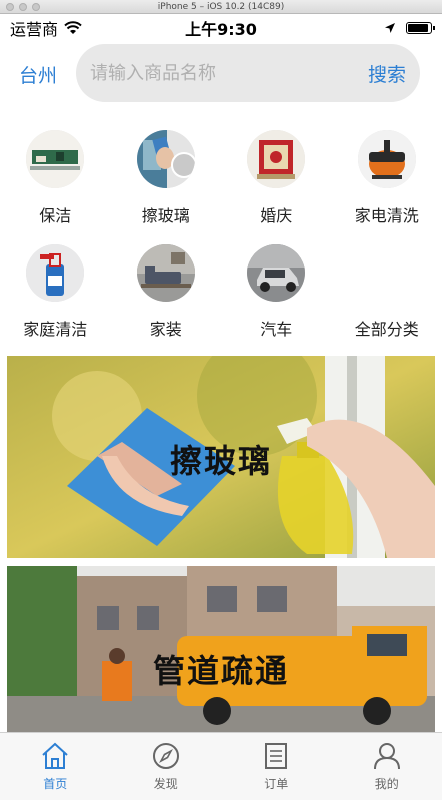 This screenshot has height=800, width=442. I want to click on battery-icon, so click(420, 28).